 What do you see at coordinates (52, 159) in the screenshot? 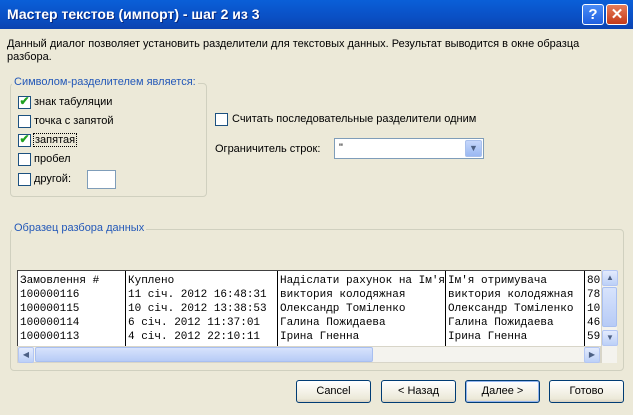
I see `space-label: пробел` at bounding box center [52, 159].